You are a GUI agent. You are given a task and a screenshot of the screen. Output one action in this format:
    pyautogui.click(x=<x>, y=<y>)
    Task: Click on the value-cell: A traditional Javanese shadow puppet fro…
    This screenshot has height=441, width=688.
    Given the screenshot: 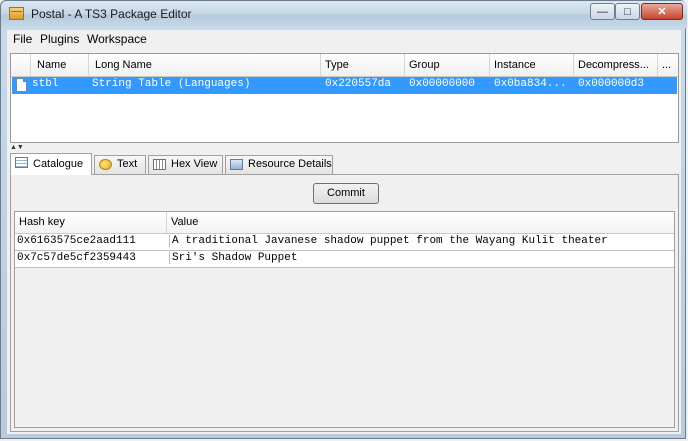 What is the action you would take?
    pyautogui.click(x=423, y=241)
    